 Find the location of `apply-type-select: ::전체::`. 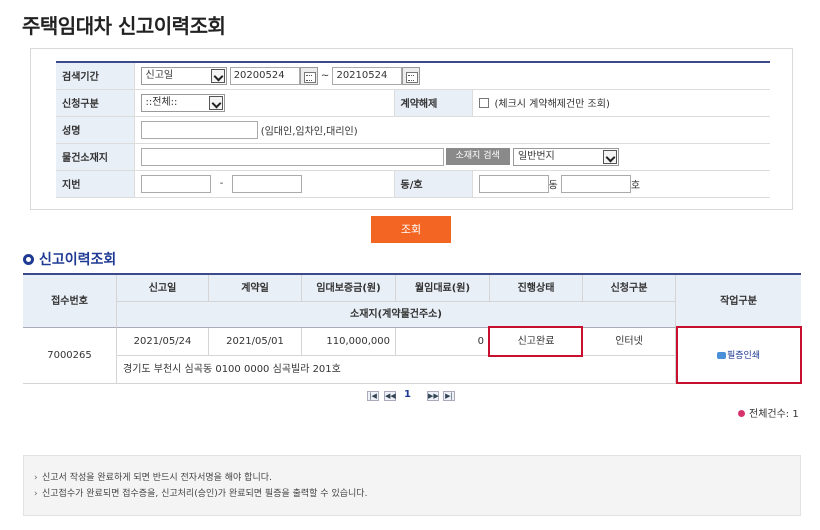

apply-type-select: ::전체:: is located at coordinates (182, 102).